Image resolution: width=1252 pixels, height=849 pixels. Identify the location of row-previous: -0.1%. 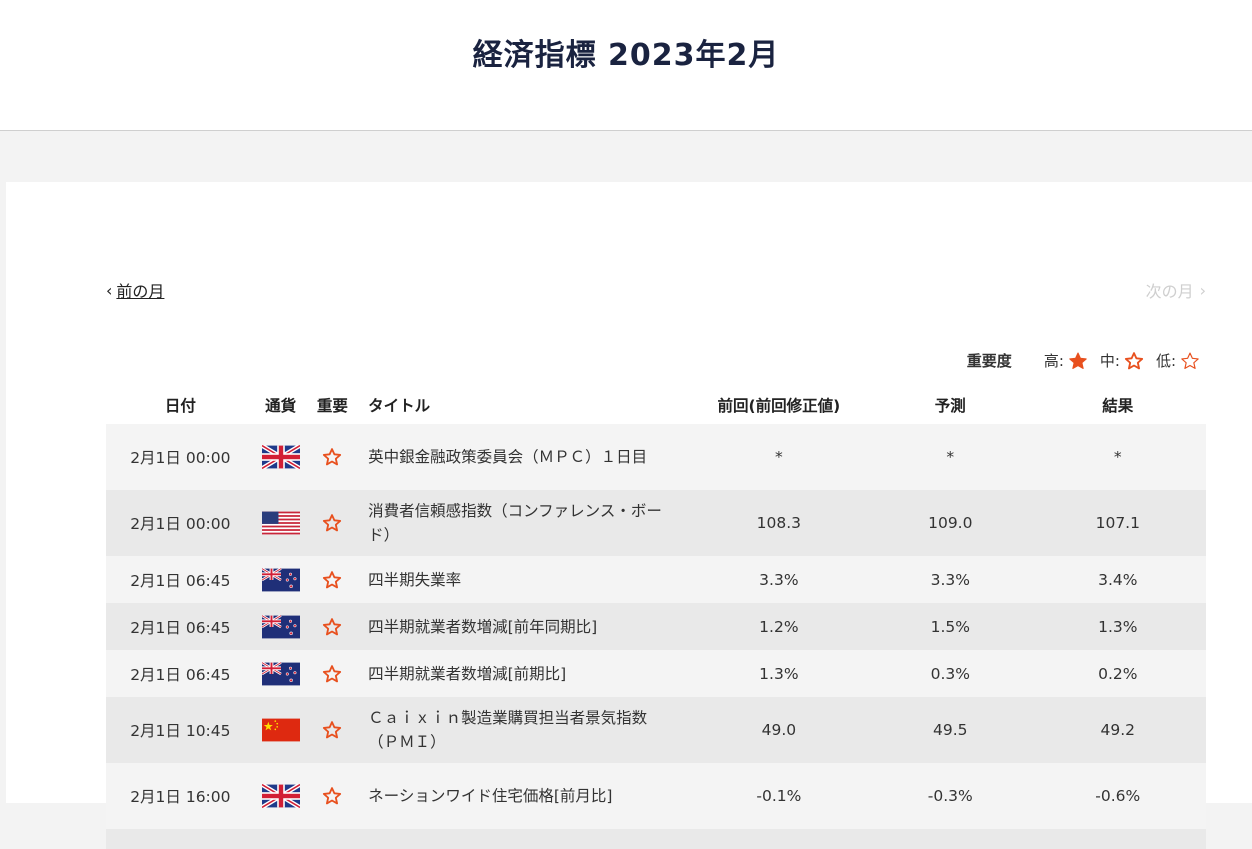
(779, 796).